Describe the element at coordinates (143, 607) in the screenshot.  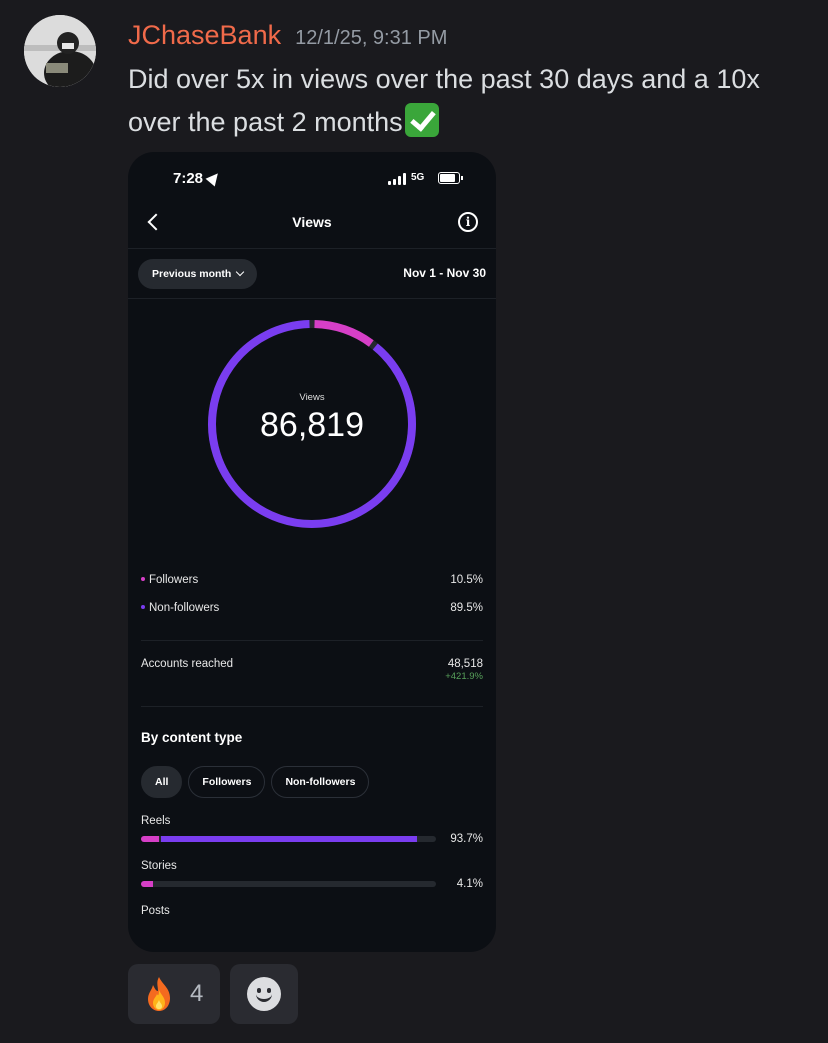
I see `legend-dot-non-followers` at that location.